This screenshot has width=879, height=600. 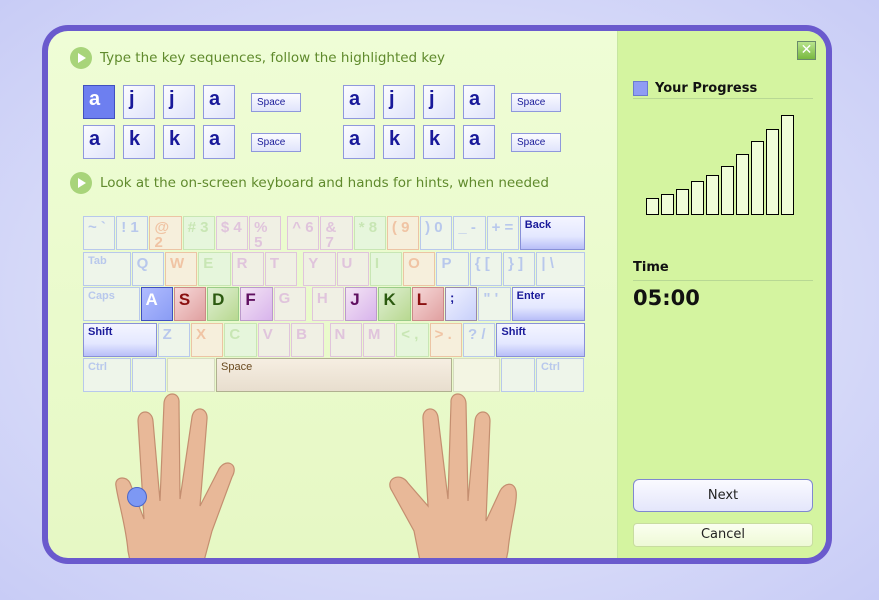 I want to click on next-button: Next, so click(x=723, y=495).